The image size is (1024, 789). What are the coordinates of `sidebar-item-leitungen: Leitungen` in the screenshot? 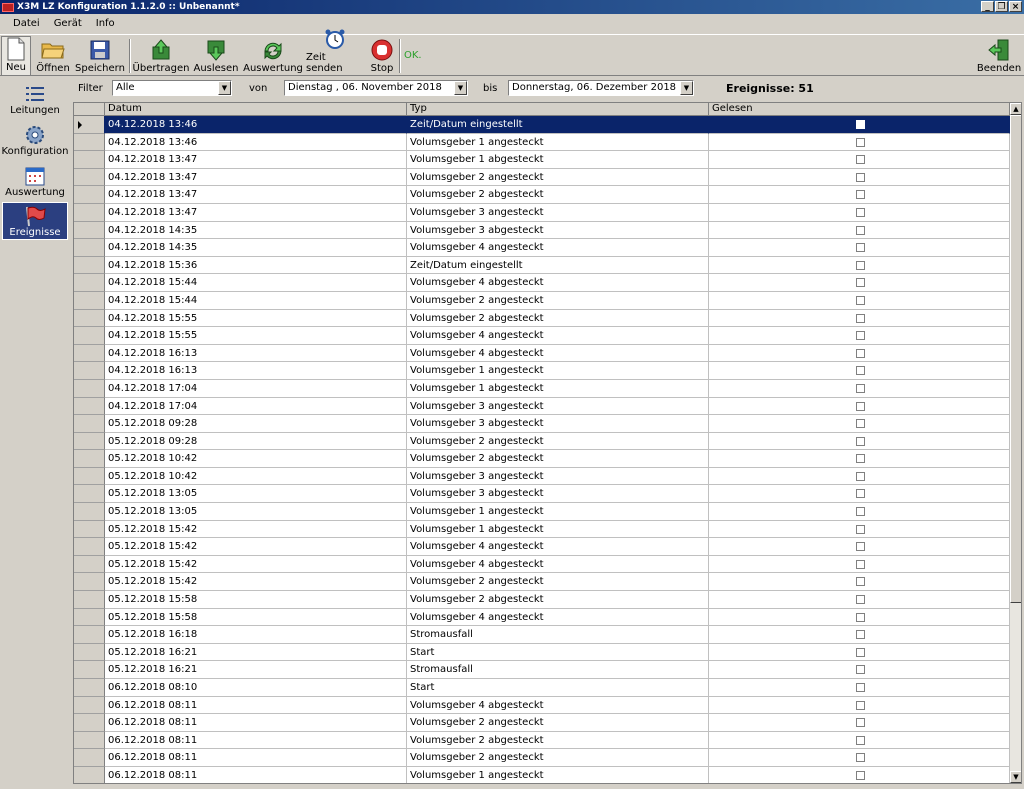 It's located at (35, 98).